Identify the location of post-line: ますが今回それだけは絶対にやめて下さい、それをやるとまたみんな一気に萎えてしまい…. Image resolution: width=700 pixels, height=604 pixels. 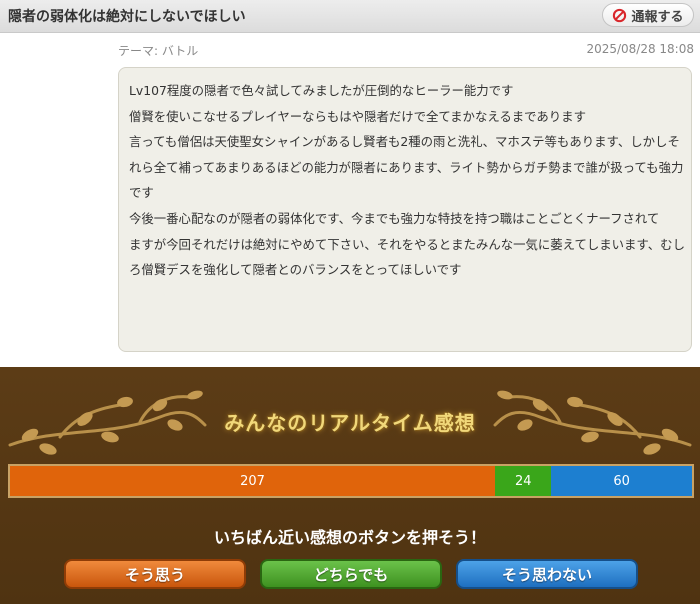
(407, 244).